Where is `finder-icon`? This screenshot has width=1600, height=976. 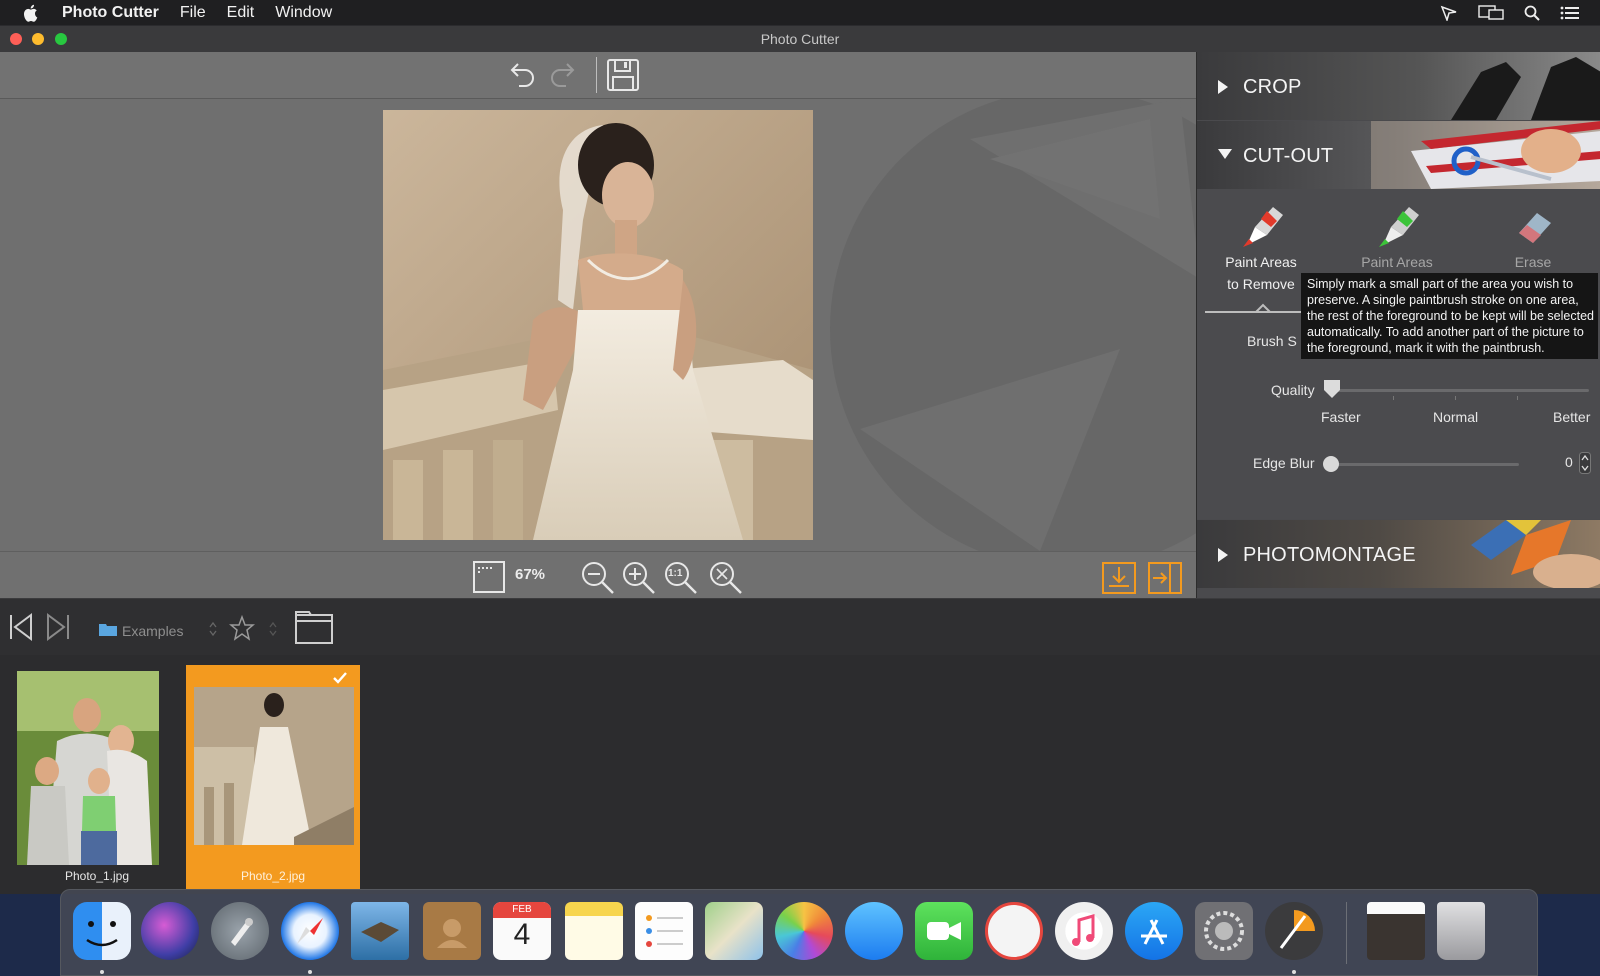
finder-icon is located at coordinates (102, 931).